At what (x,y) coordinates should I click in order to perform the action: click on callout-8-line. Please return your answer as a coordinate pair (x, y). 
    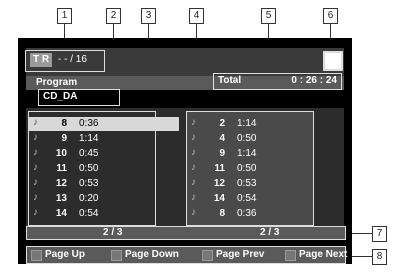
    Looking at the image, I should click on (362, 256).